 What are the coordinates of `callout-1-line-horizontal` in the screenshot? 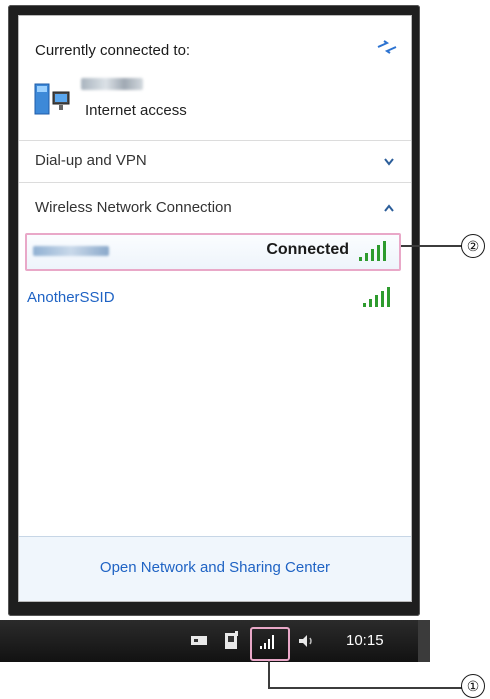 It's located at (365, 688).